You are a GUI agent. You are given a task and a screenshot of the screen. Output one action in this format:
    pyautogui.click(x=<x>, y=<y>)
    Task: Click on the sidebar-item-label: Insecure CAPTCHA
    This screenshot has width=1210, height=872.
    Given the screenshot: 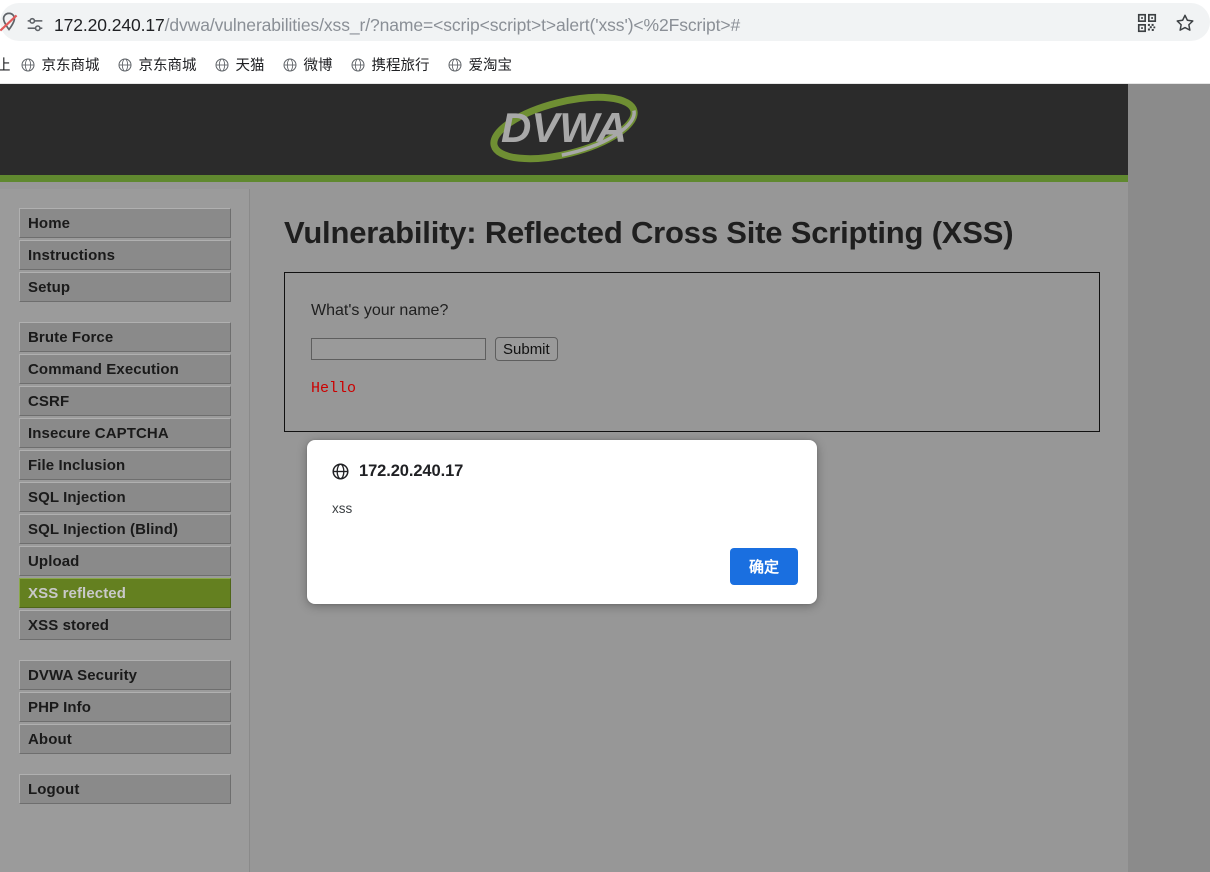 What is the action you would take?
    pyautogui.click(x=98, y=433)
    